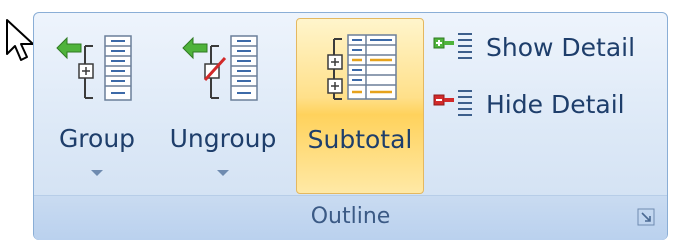  I want to click on show-detail-button: Show Detail, so click(533, 47).